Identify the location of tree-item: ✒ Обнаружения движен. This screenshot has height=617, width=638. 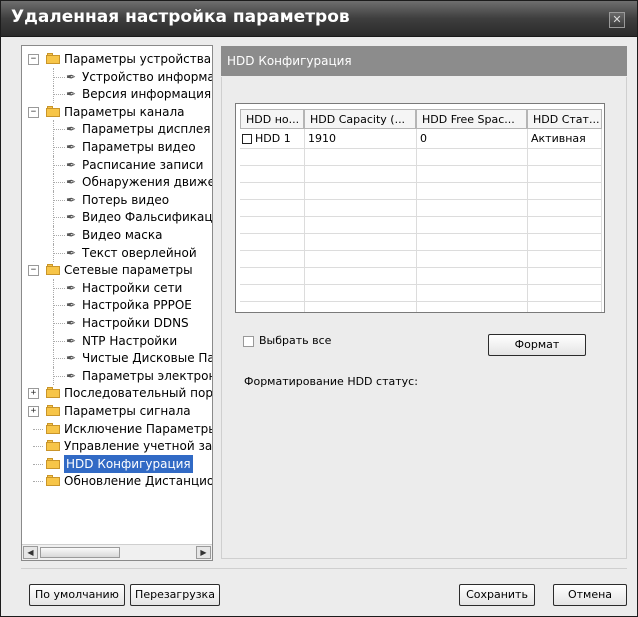
(117, 182).